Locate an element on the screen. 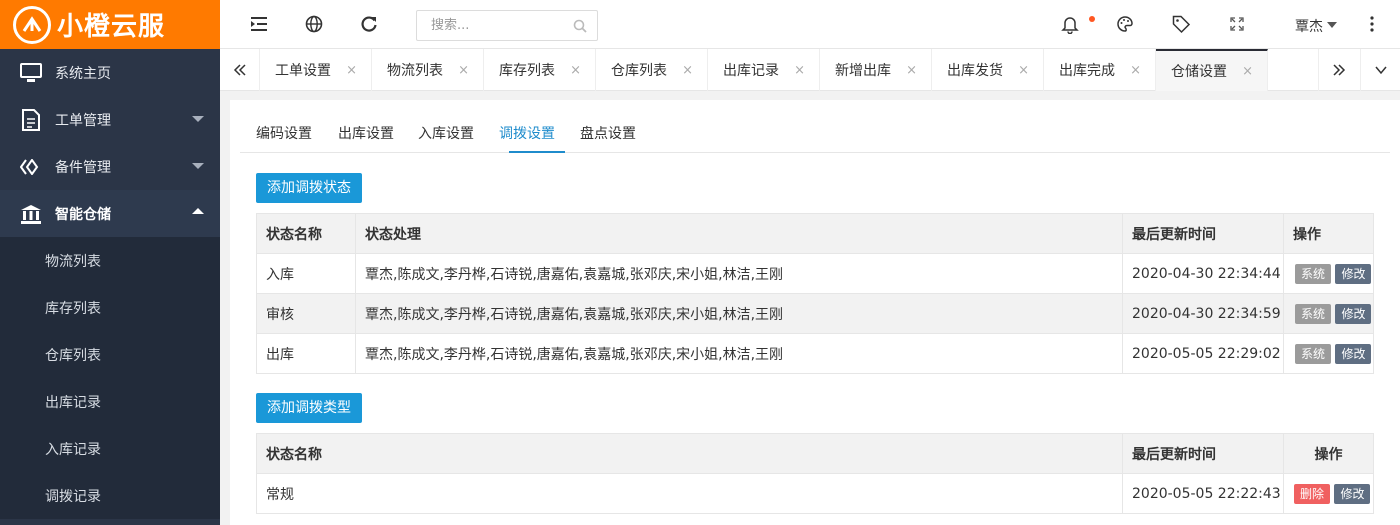  sidebar-submenu: 物流列表 库存列表 仓库列表 出库记录 入库记录 调拨记录 is located at coordinates (110, 378).